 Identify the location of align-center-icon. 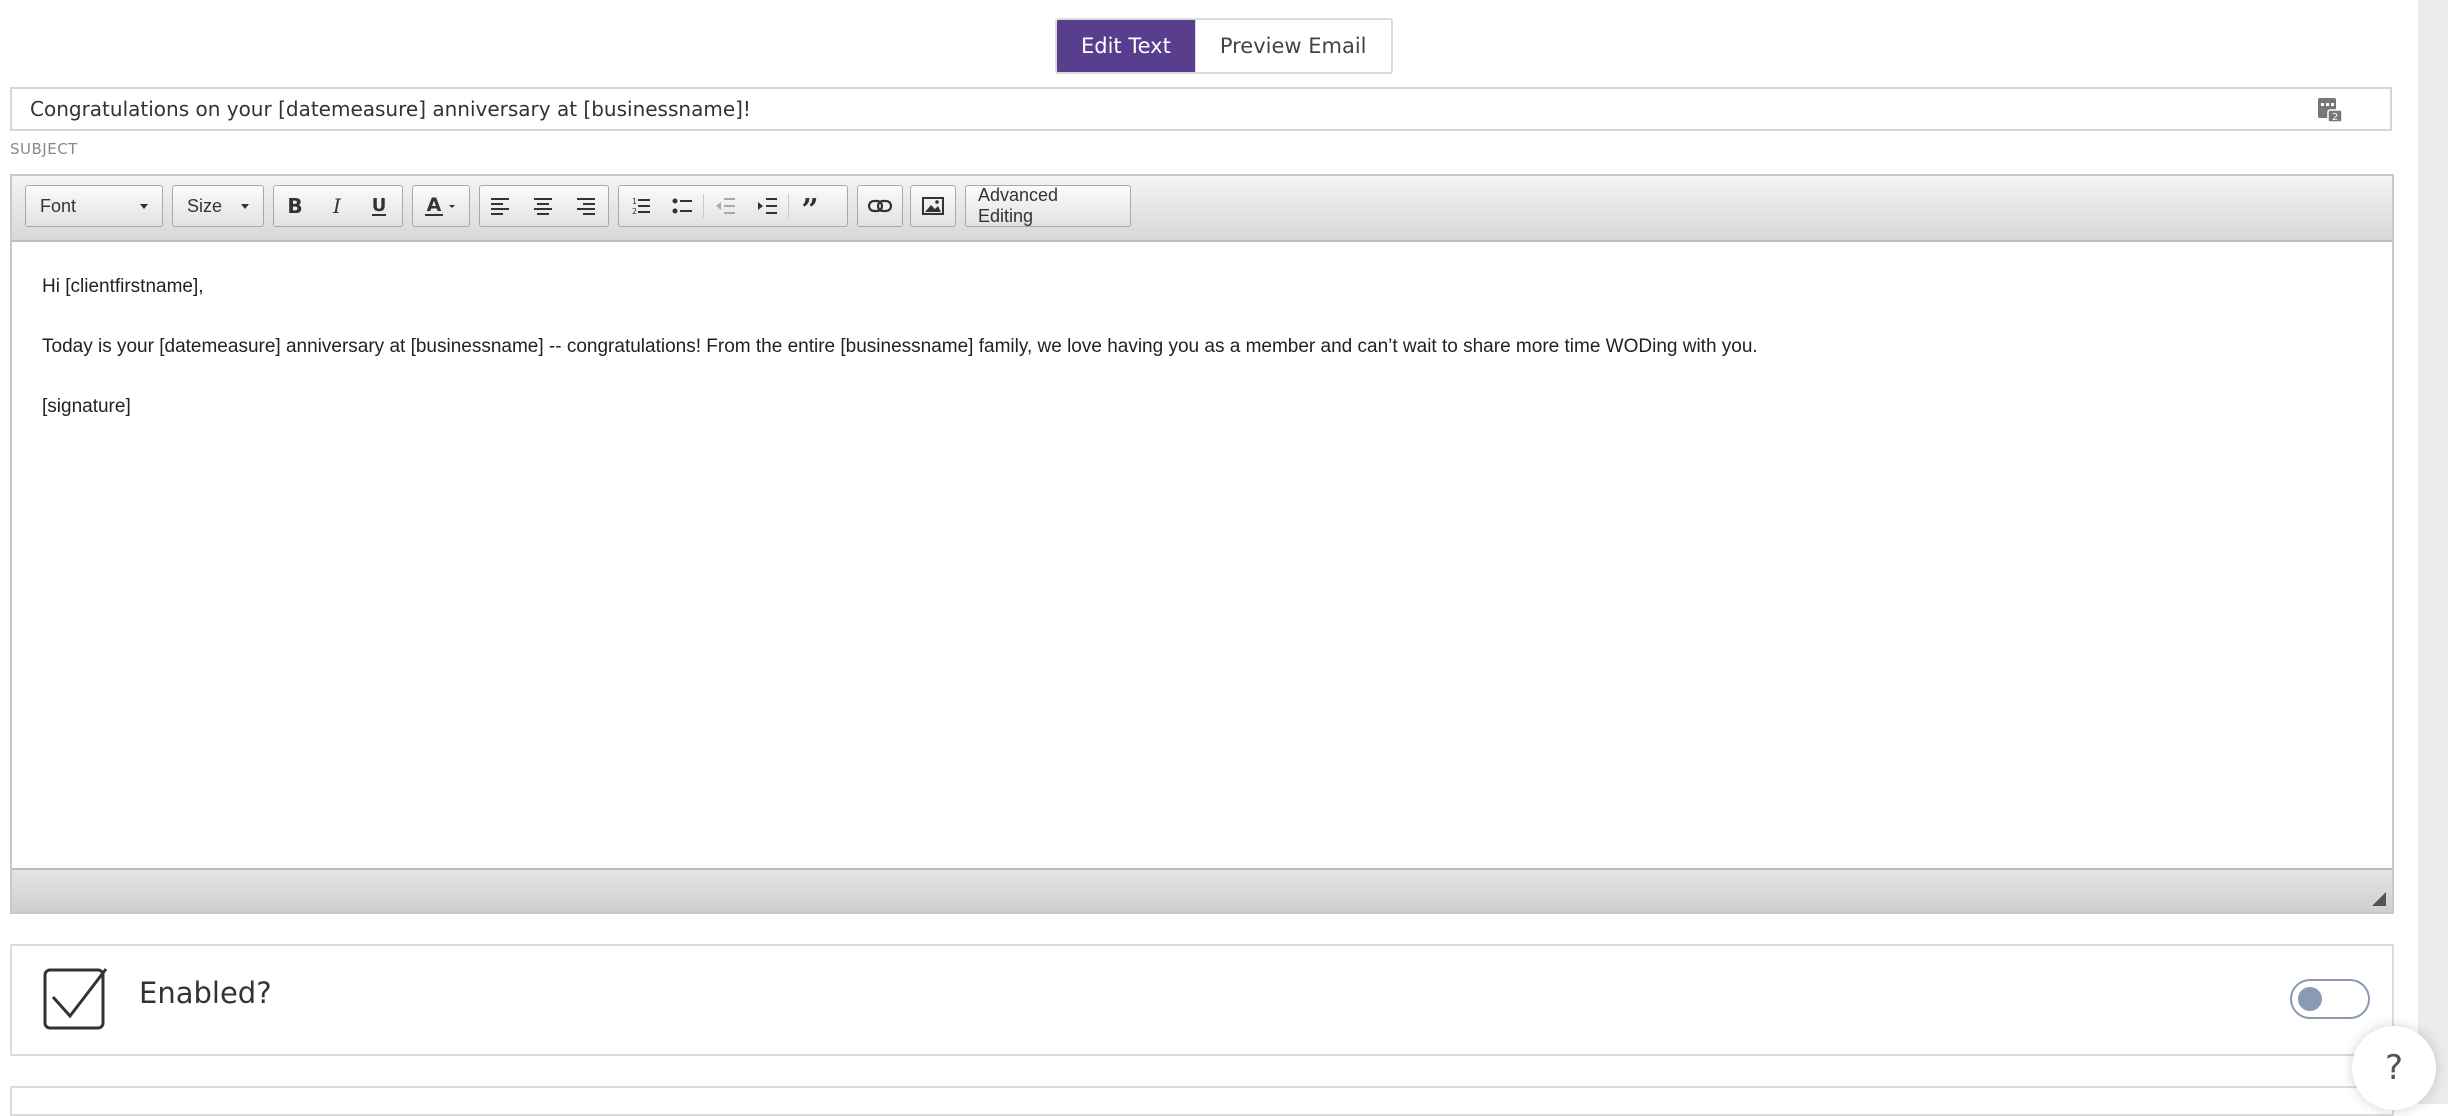
(543, 206).